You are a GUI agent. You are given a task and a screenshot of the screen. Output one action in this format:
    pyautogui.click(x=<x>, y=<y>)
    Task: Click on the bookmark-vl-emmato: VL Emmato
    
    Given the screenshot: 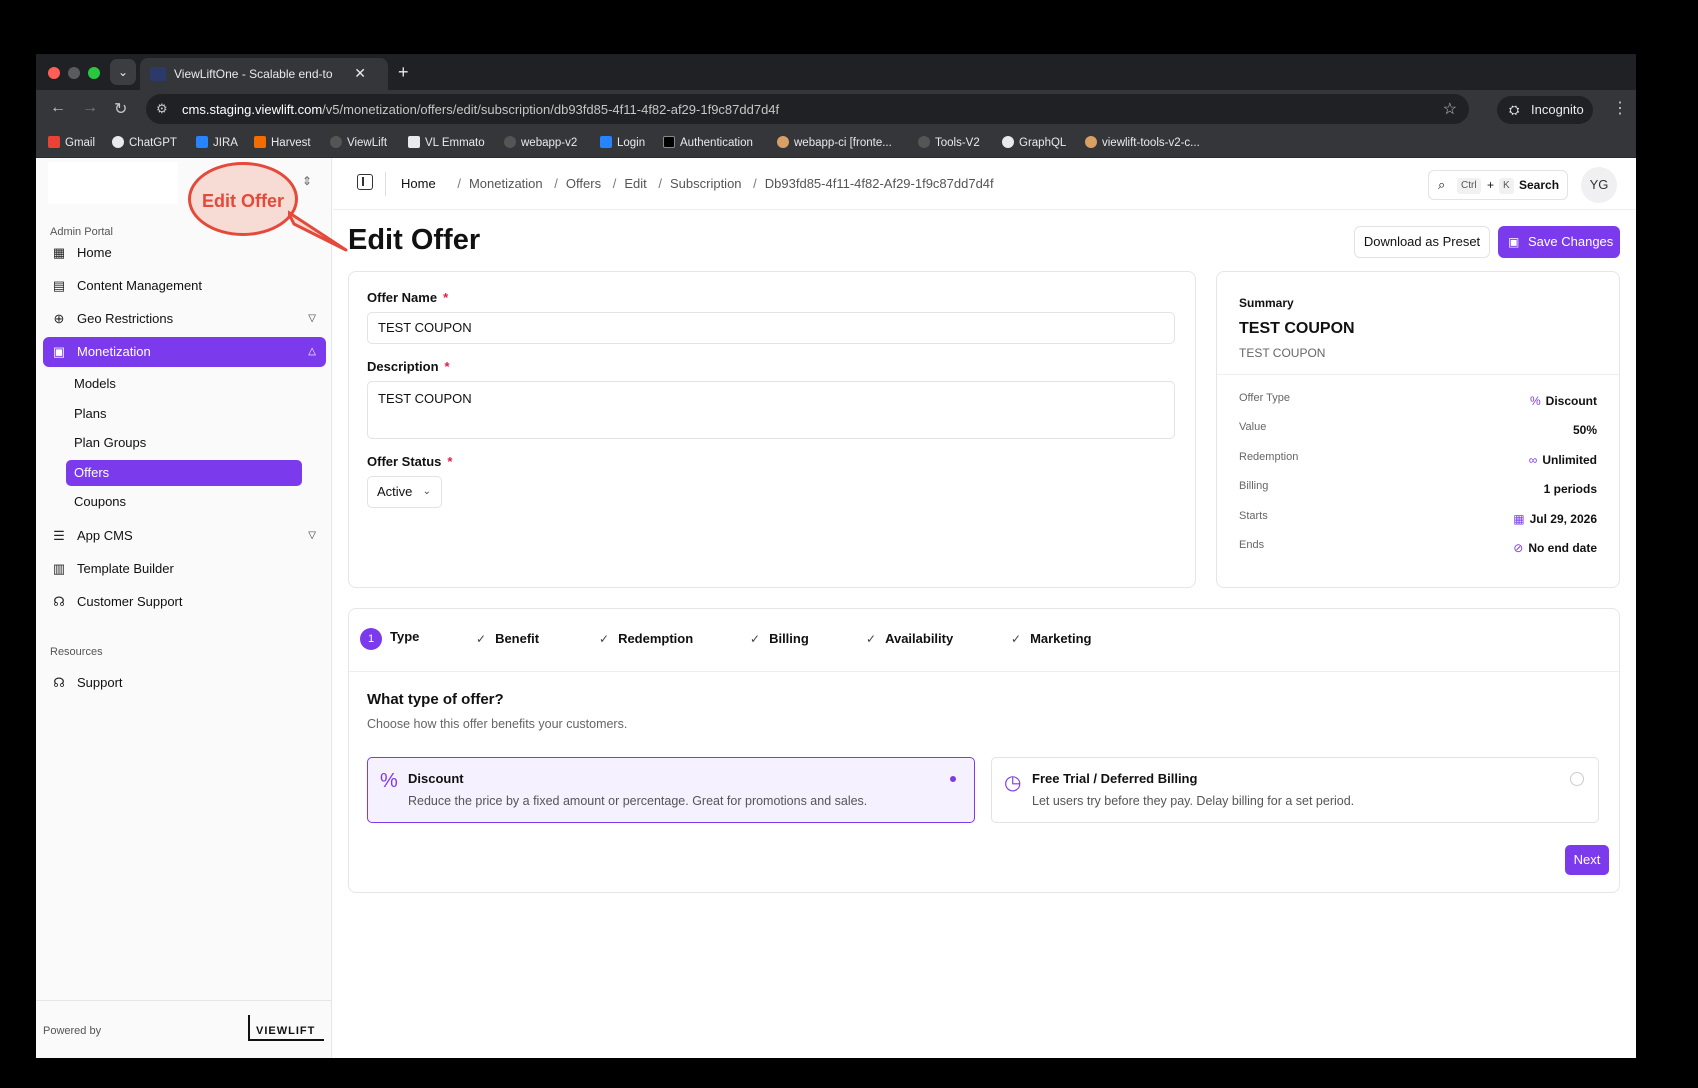 What is the action you would take?
    pyautogui.click(x=446, y=142)
    